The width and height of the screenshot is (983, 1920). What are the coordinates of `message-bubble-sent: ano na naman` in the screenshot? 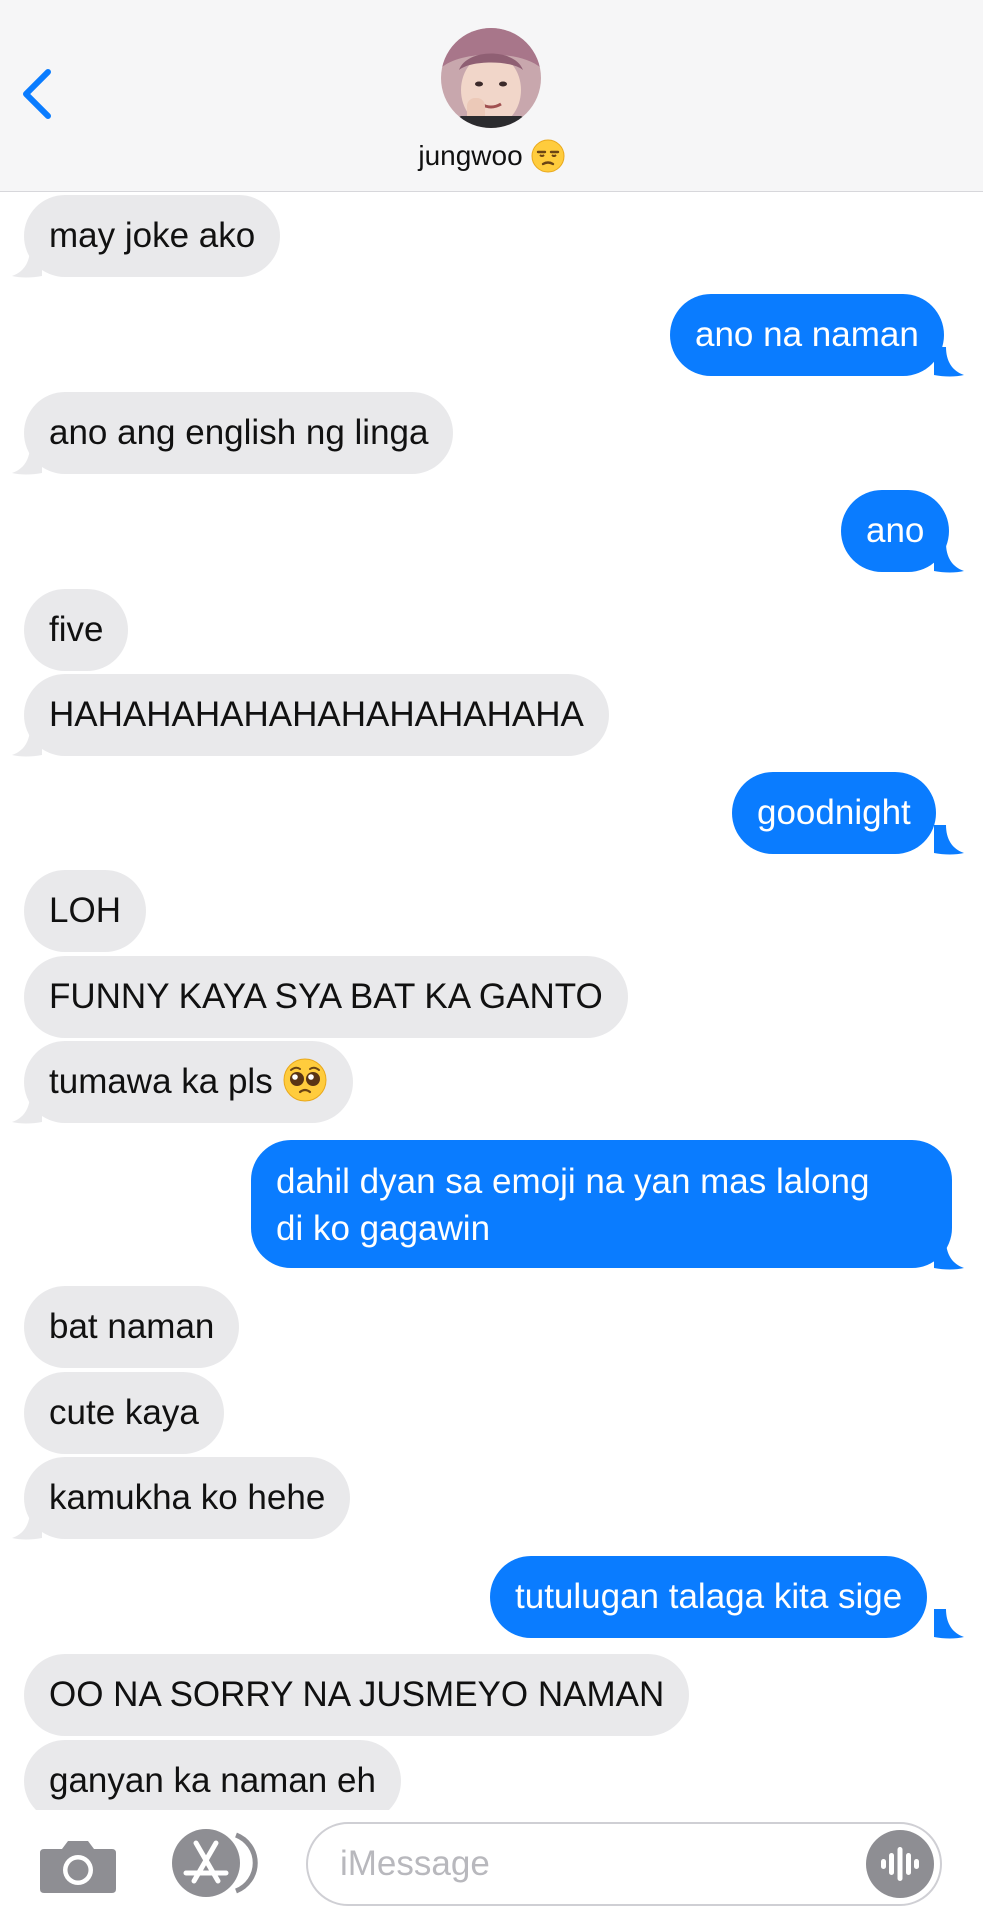 It's located at (807, 335).